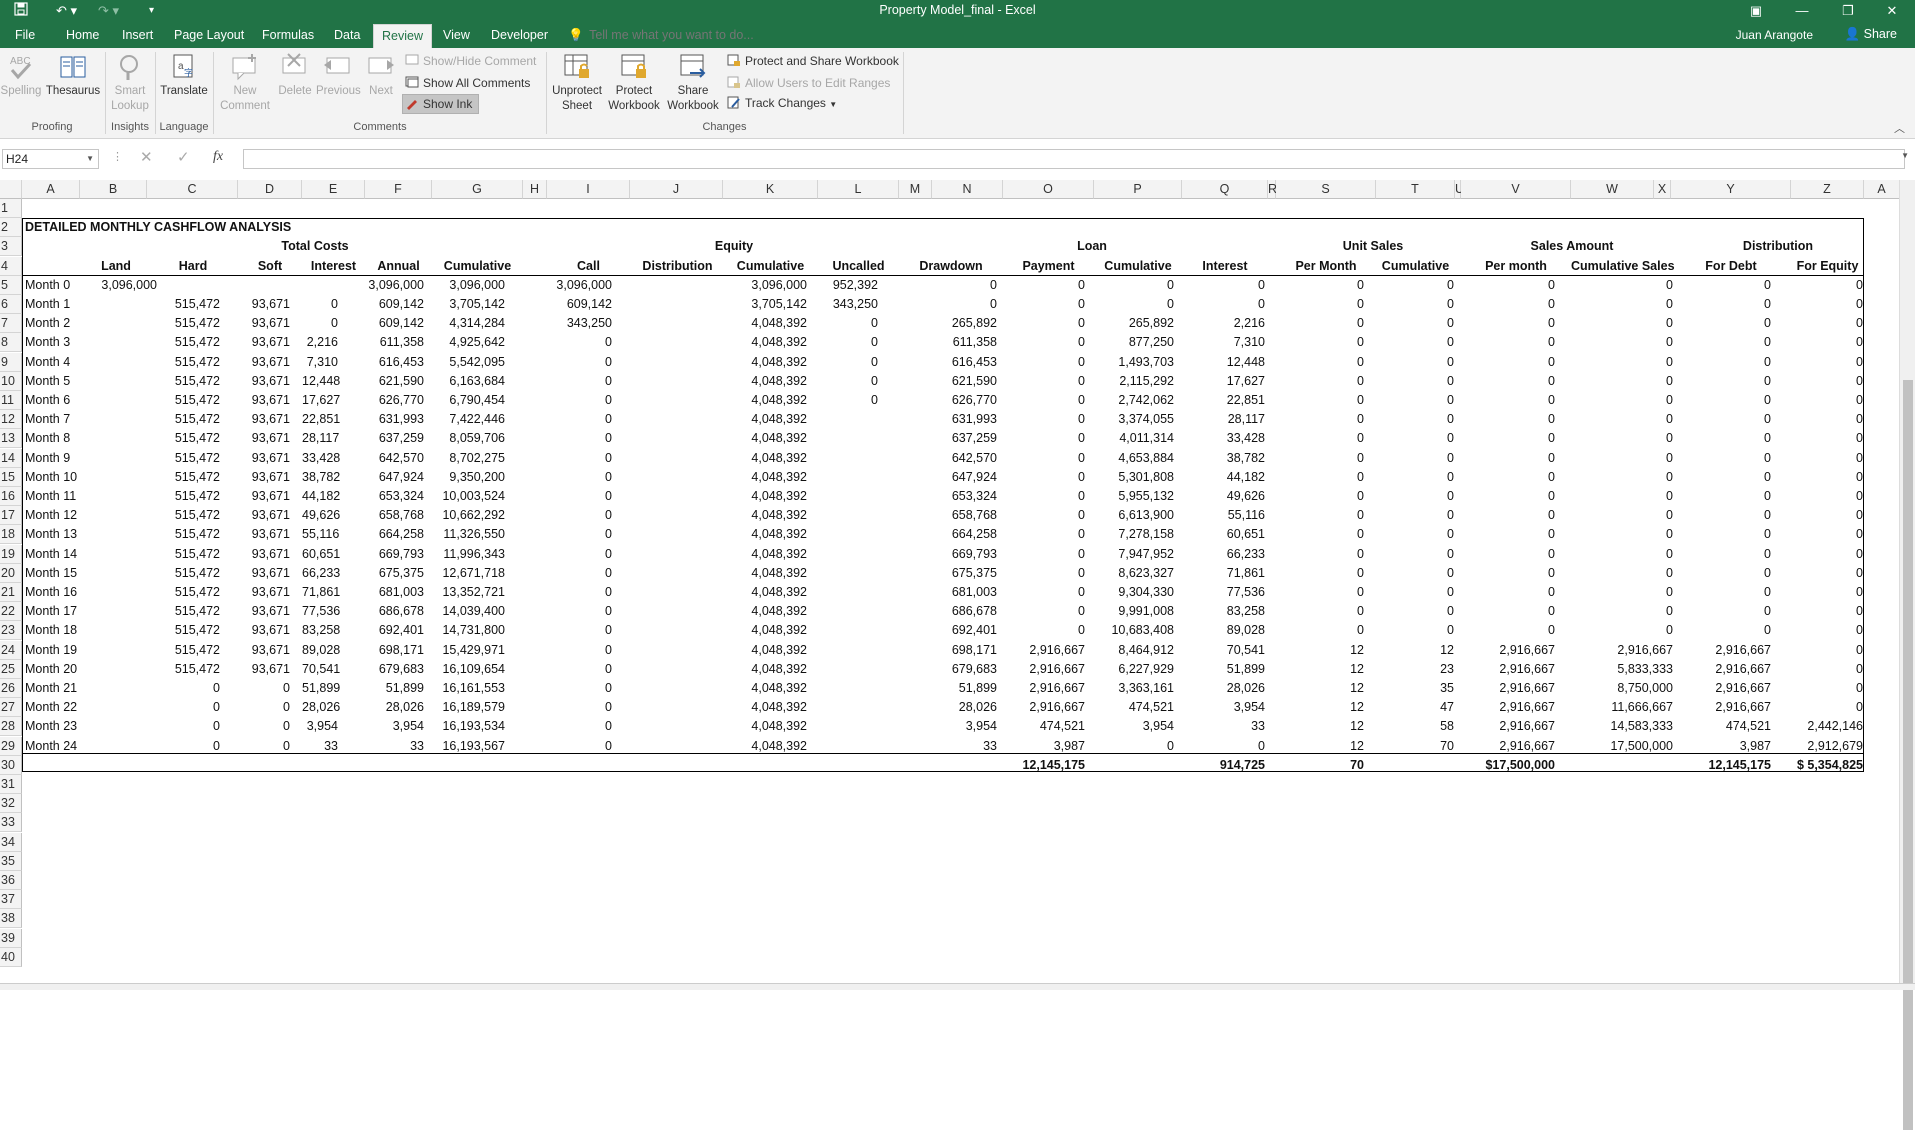 This screenshot has height=1130, width=1915. Describe the element at coordinates (634, 83) in the screenshot. I see `protect-workbook-button: Protect Workbook` at that location.